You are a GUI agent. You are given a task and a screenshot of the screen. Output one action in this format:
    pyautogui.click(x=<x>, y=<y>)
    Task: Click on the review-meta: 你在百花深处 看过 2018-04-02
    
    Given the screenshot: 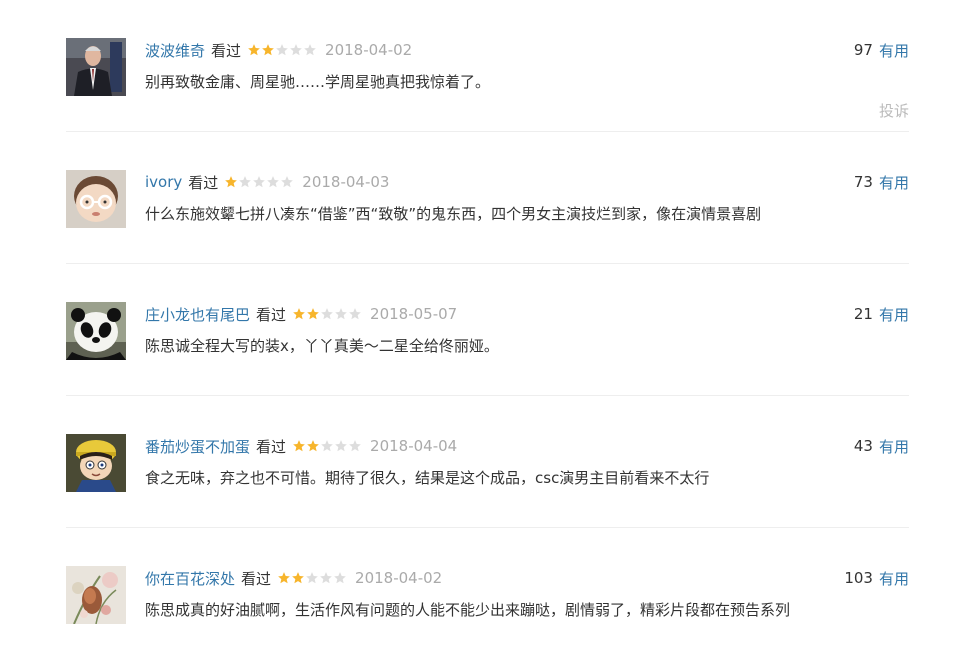 What is the action you would take?
    pyautogui.click(x=293, y=578)
    